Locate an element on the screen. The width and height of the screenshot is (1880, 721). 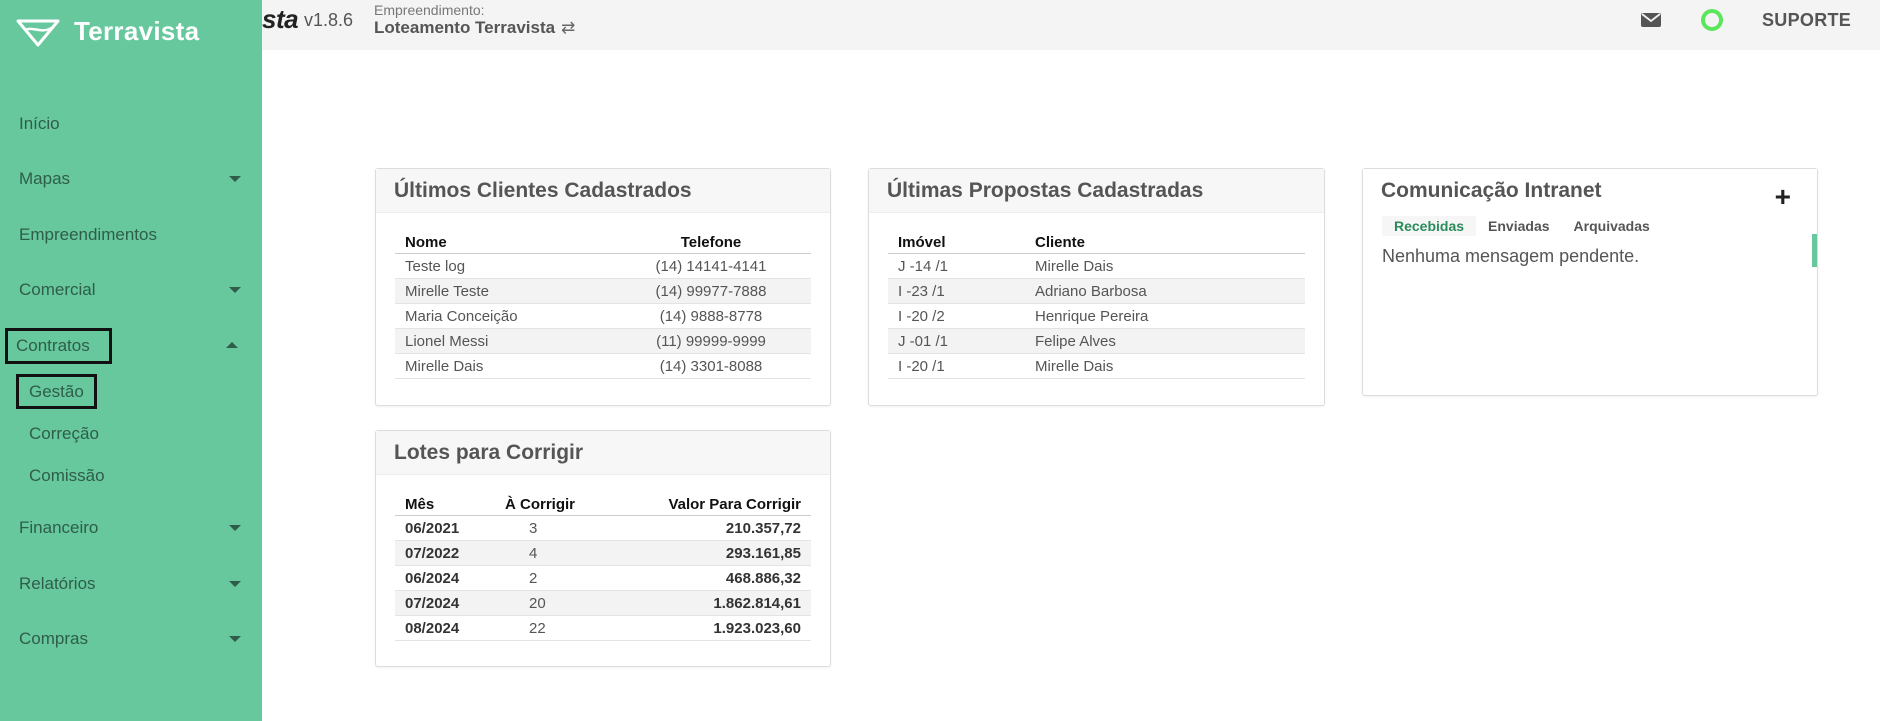
logo: Terravista is located at coordinates (107, 31).